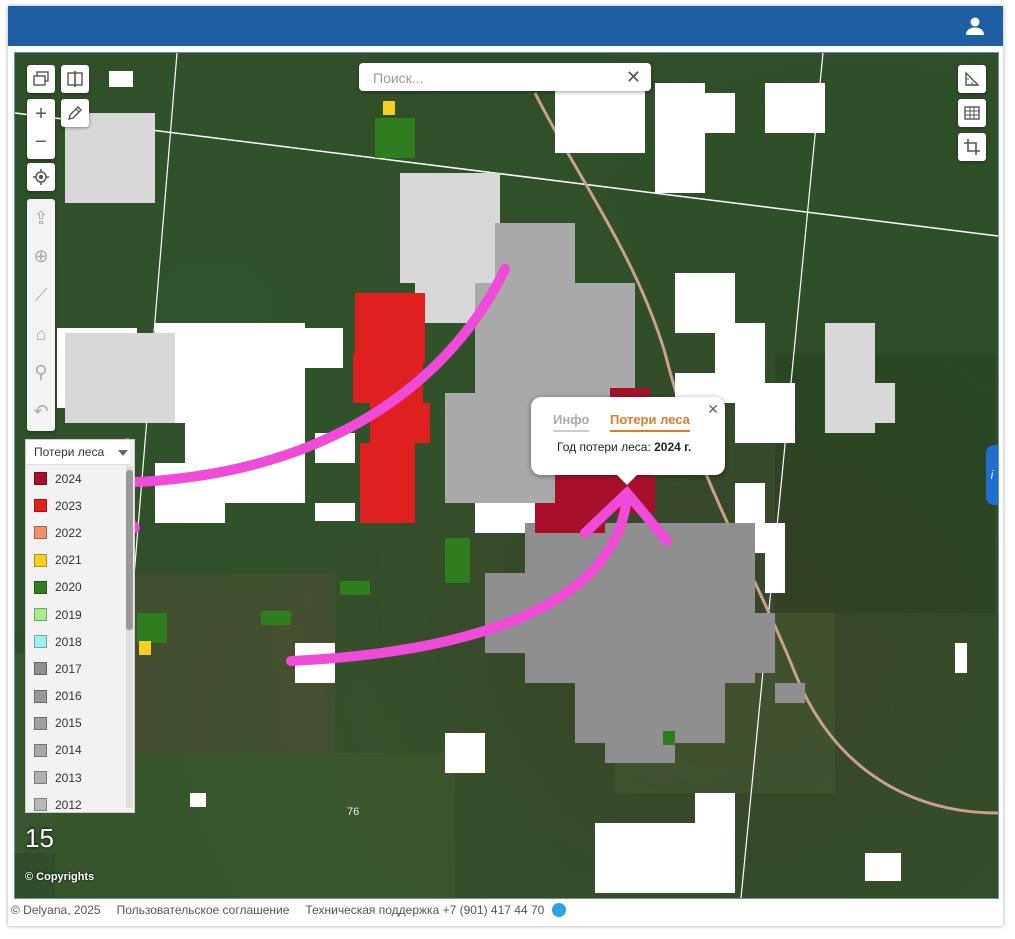 Image resolution: width=1015 pixels, height=939 pixels. What do you see at coordinates (41, 177) in the screenshot?
I see `locate-icon` at bounding box center [41, 177].